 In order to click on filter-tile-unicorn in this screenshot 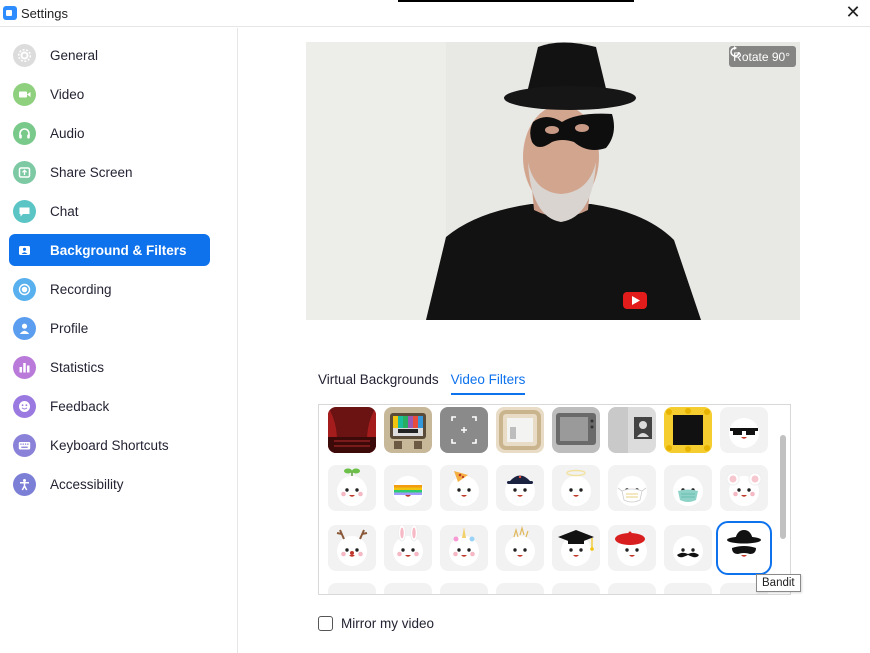, I will do `click(464, 548)`.